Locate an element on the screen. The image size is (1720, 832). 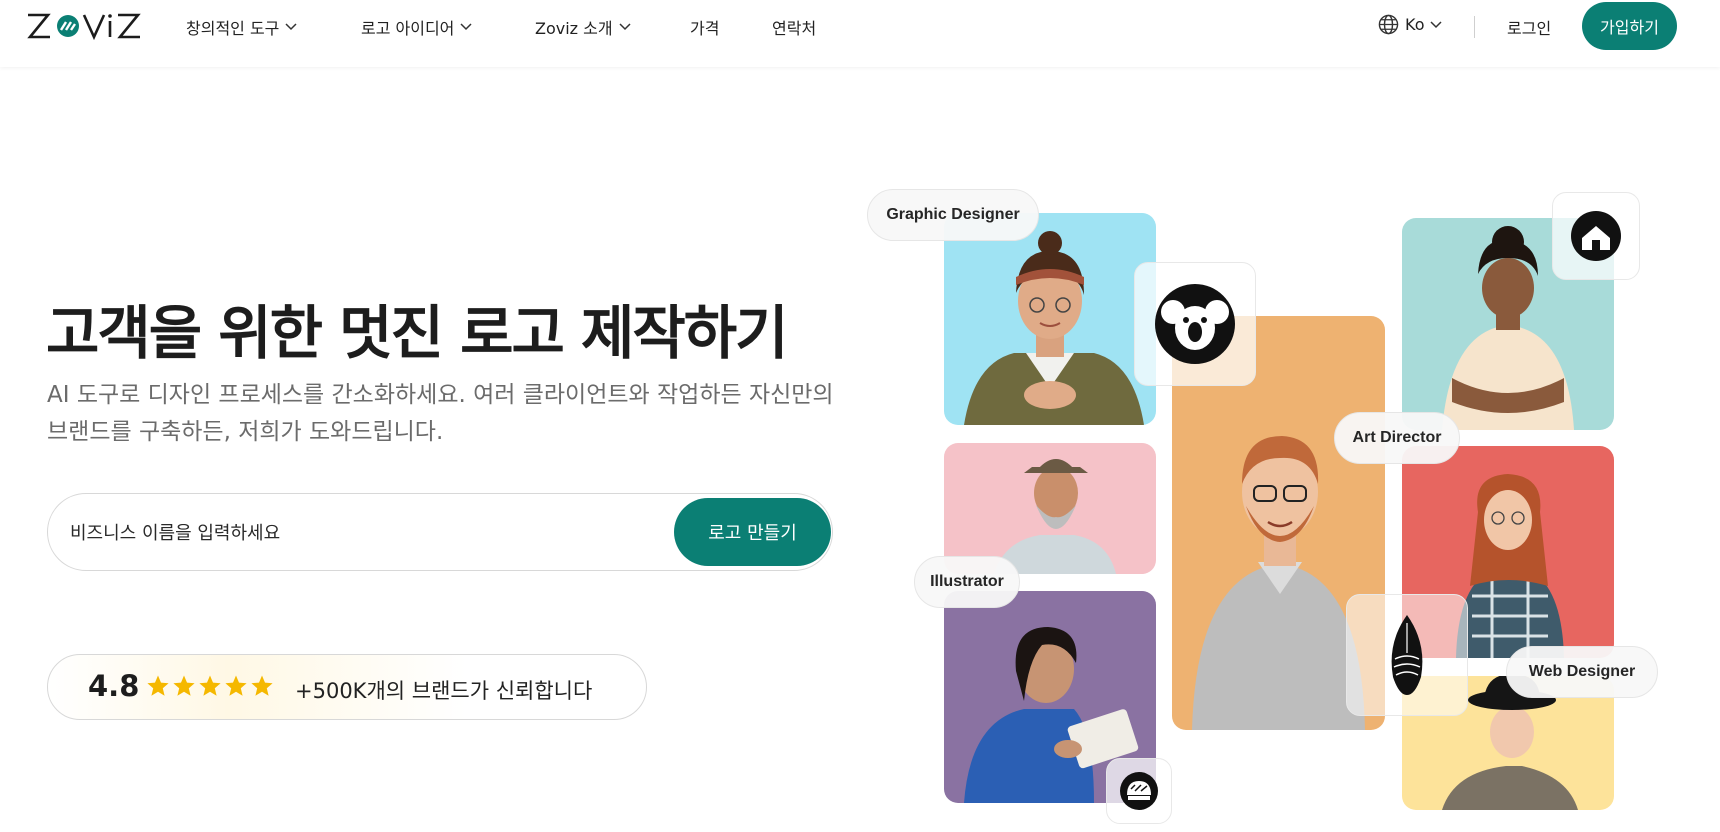
rating-badge: 4.8 +500K개의 브랜드가 신뢰합니다 is located at coordinates (347, 687).